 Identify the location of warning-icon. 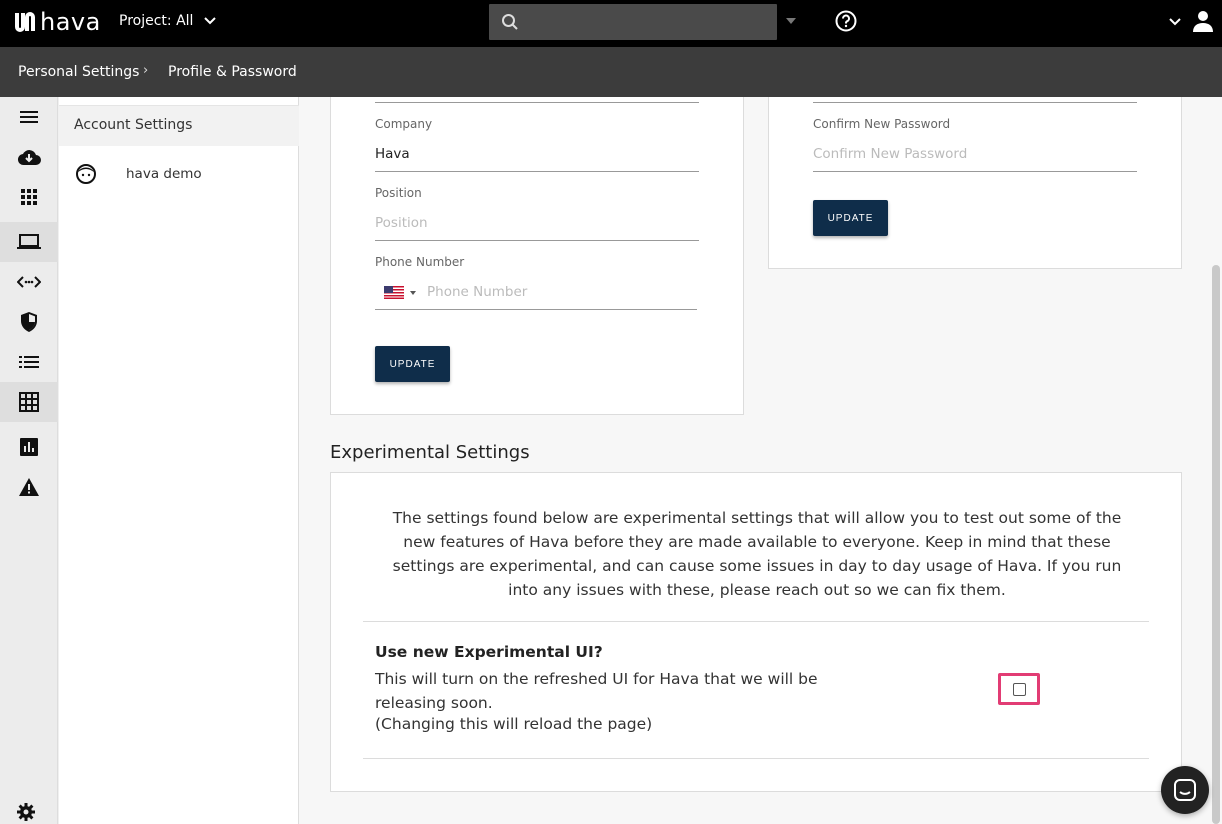
(29, 487).